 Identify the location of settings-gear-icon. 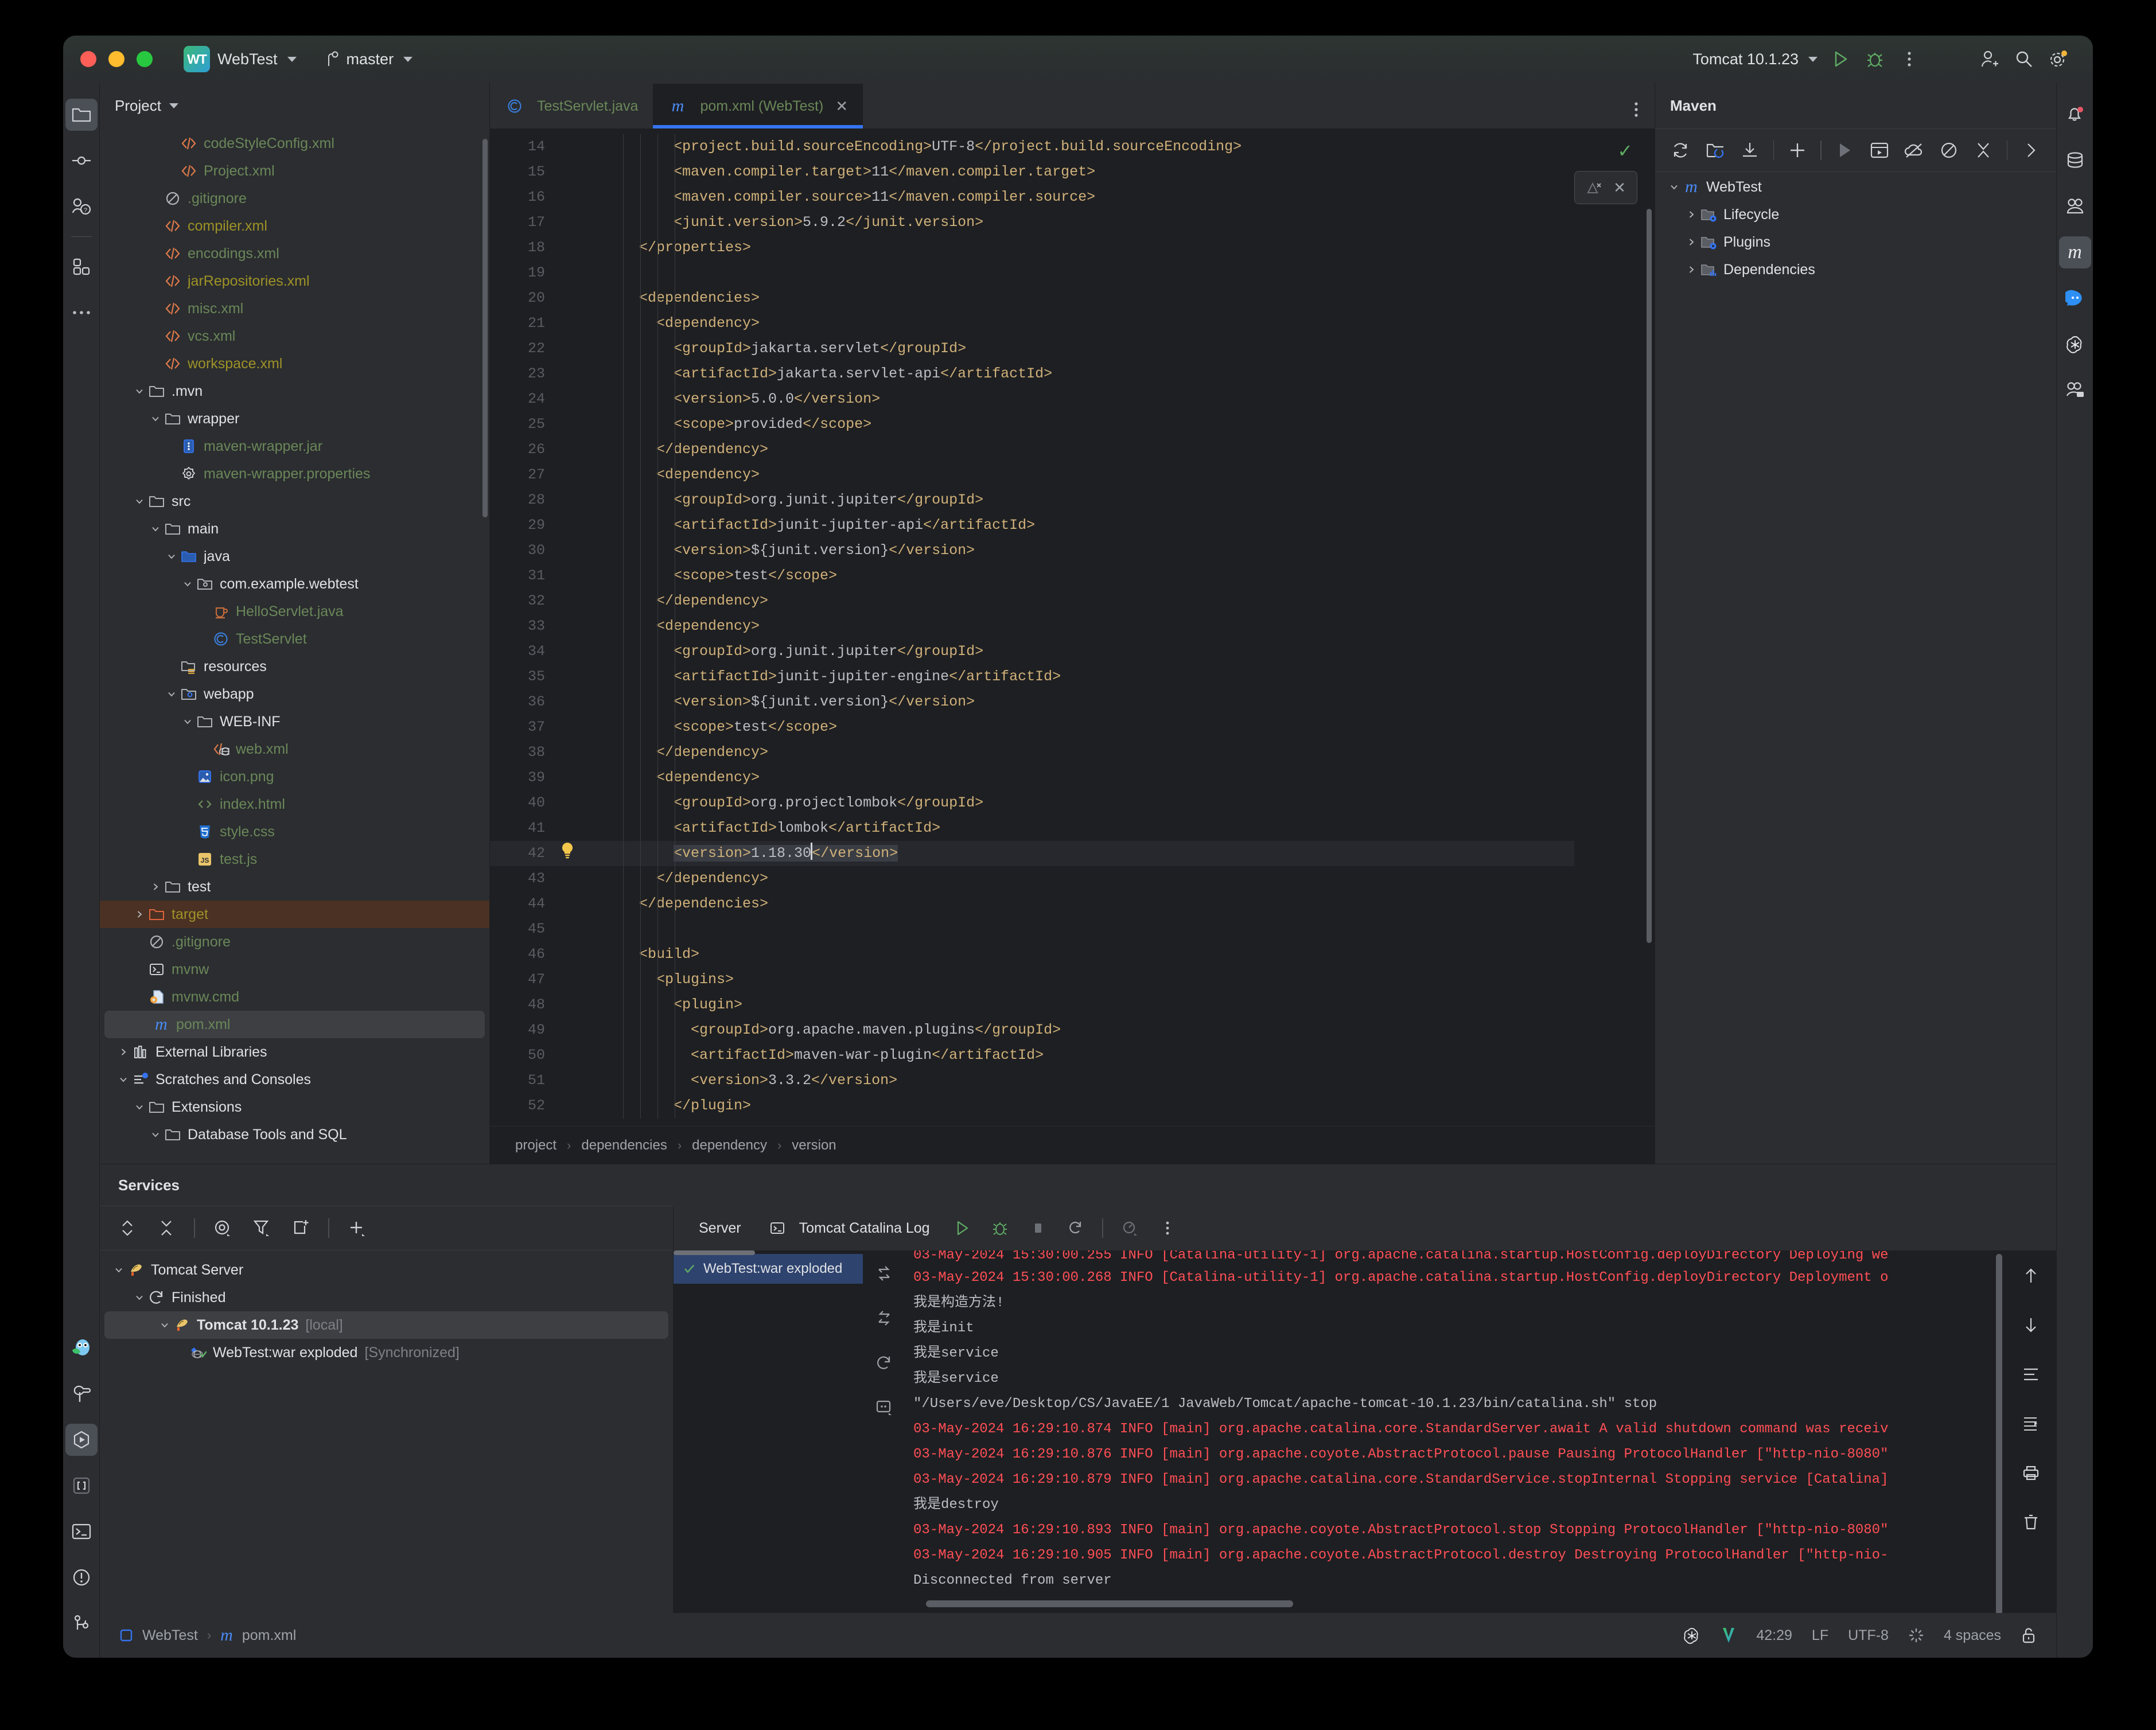
(2058, 59).